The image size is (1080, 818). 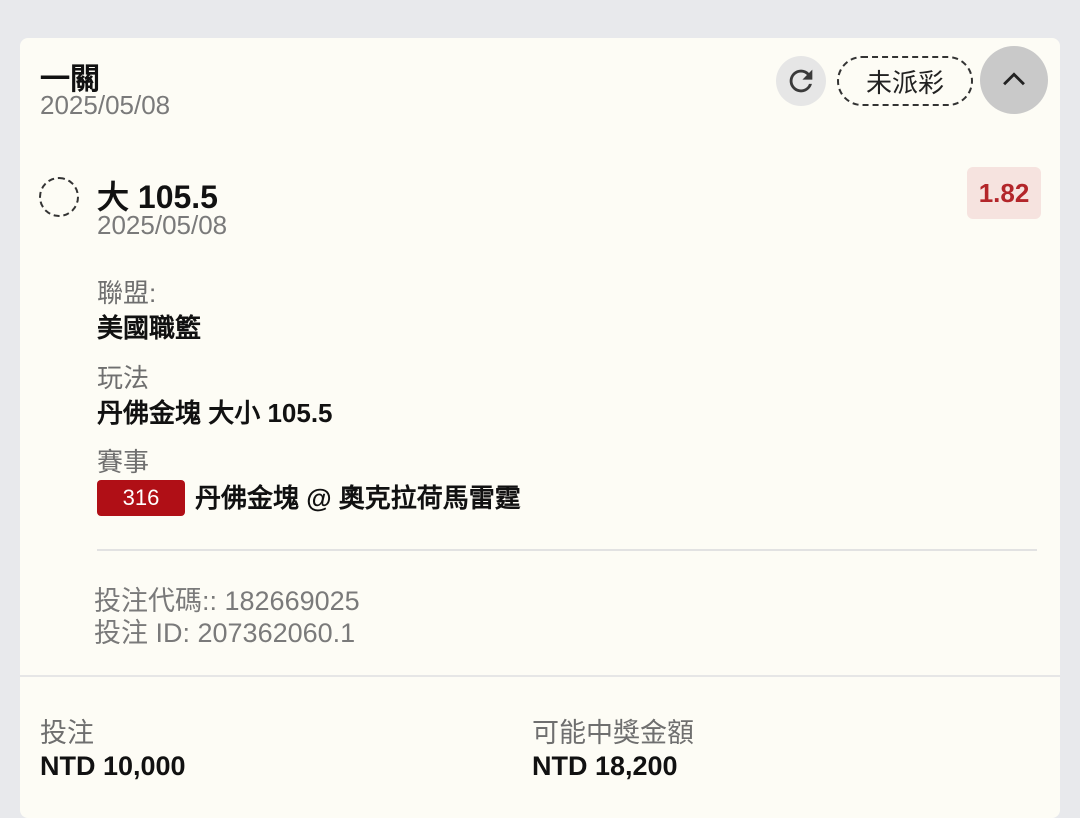 What do you see at coordinates (141, 498) in the screenshot?
I see `match-number-badge: 316` at bounding box center [141, 498].